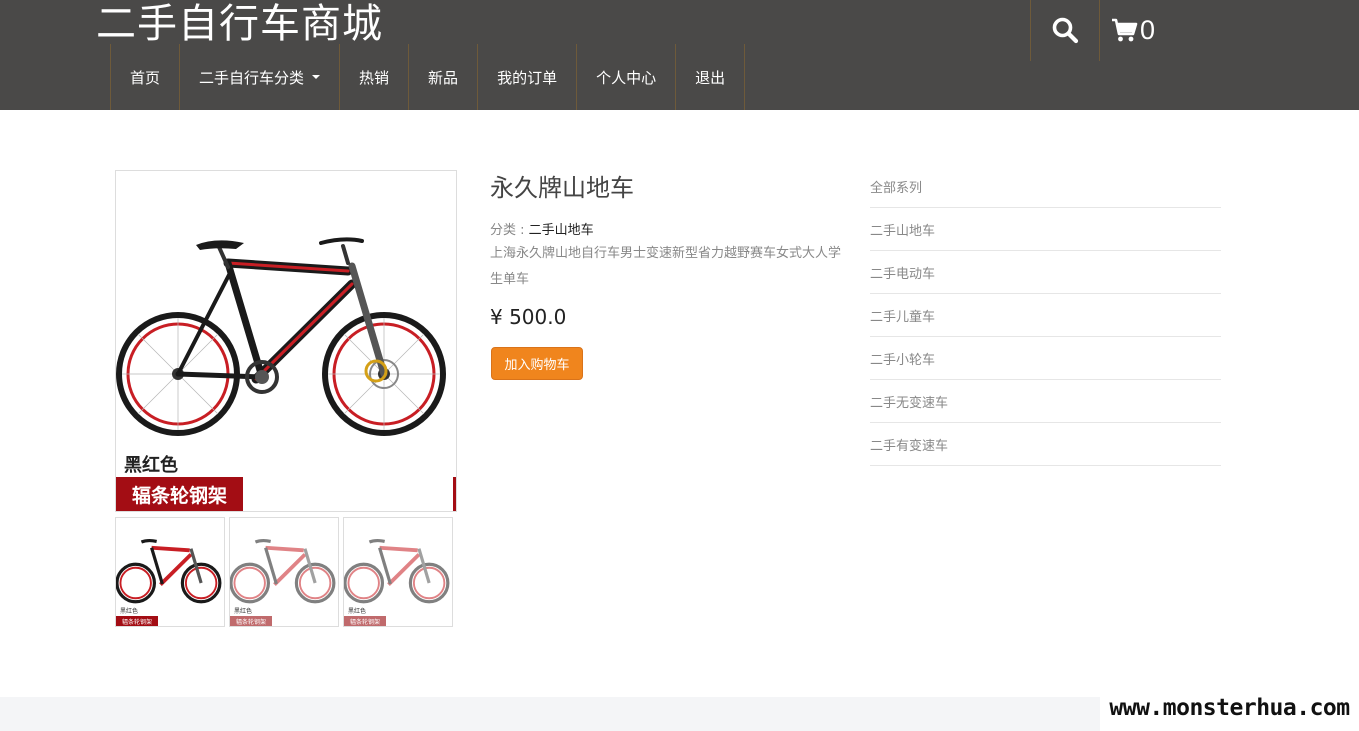 Image resolution: width=1359 pixels, height=731 pixels. I want to click on main-nav: 首页 二手自行车分类 热销 新品 我的订单 个人中心 退出, so click(428, 77).